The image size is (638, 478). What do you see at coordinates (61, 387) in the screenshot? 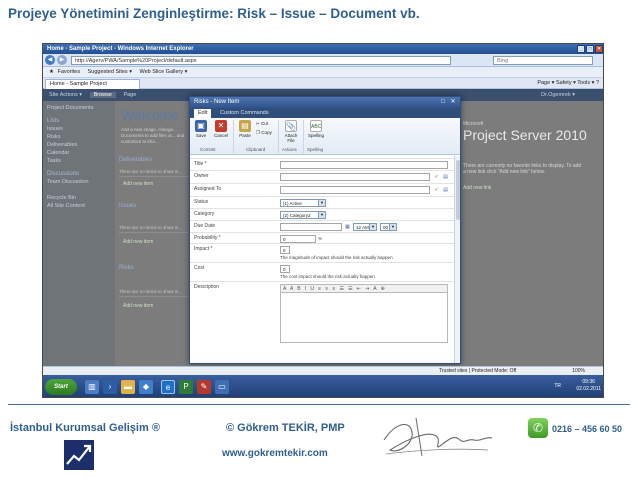
I see `start-button: Start` at bounding box center [61, 387].